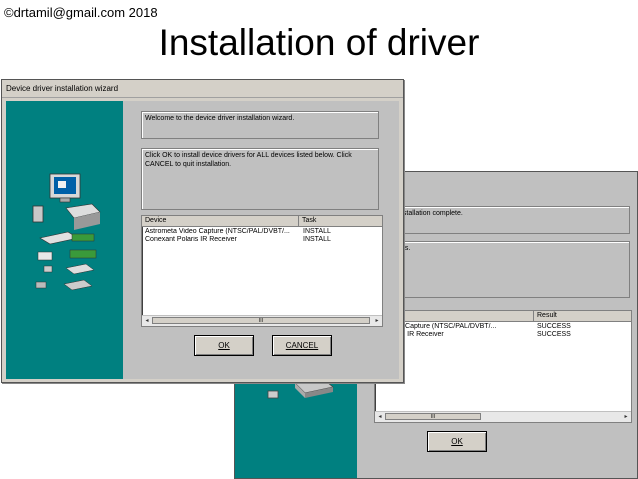 This screenshot has height=479, width=638. What do you see at coordinates (220, 221) in the screenshot?
I see `column-header-device: Device` at bounding box center [220, 221].